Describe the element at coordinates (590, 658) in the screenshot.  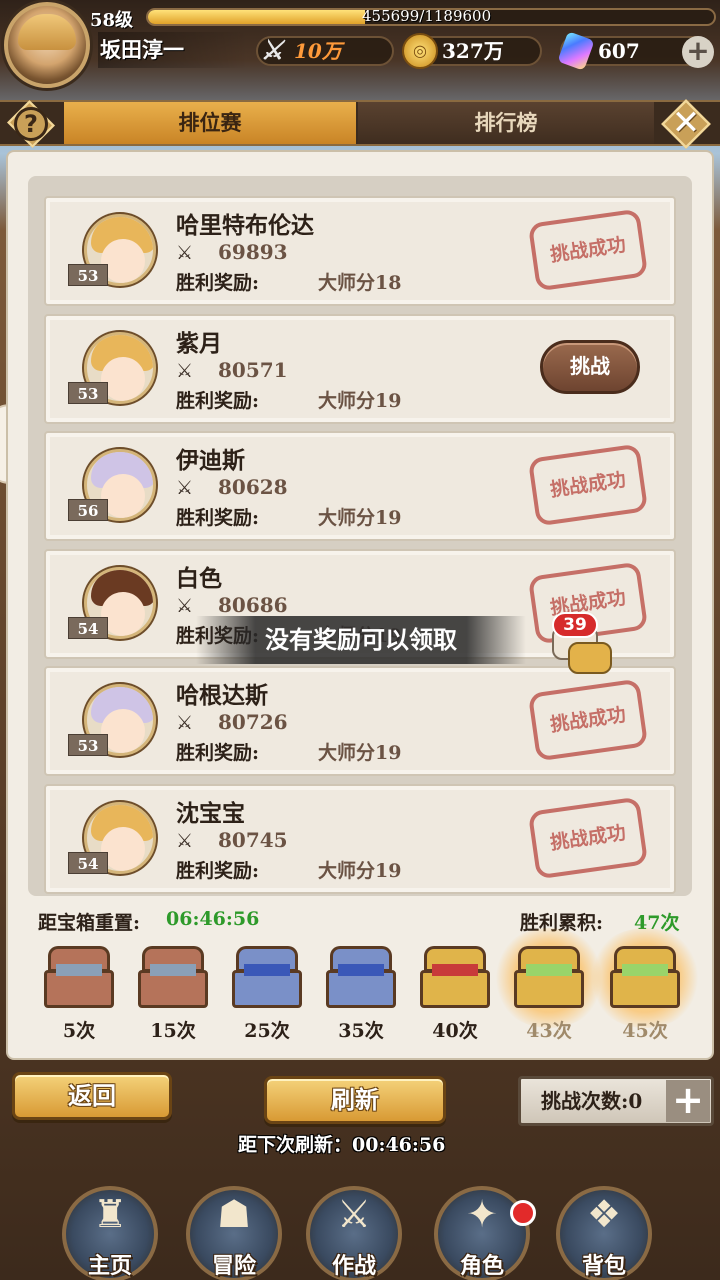
I see `chat-bubble-front` at that location.